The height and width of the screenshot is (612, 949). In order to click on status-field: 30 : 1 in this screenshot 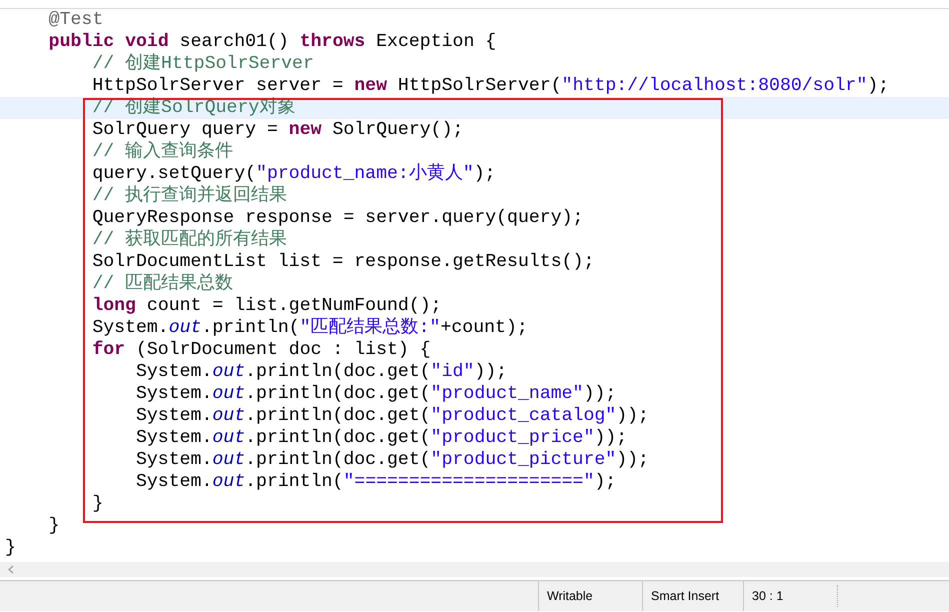, I will do `click(790, 596)`.